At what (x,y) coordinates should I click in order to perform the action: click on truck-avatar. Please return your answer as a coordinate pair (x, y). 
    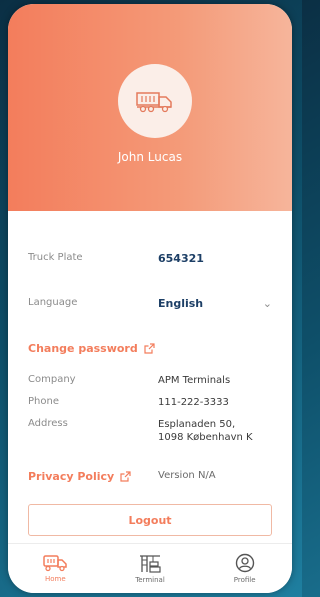
    Looking at the image, I should click on (155, 101).